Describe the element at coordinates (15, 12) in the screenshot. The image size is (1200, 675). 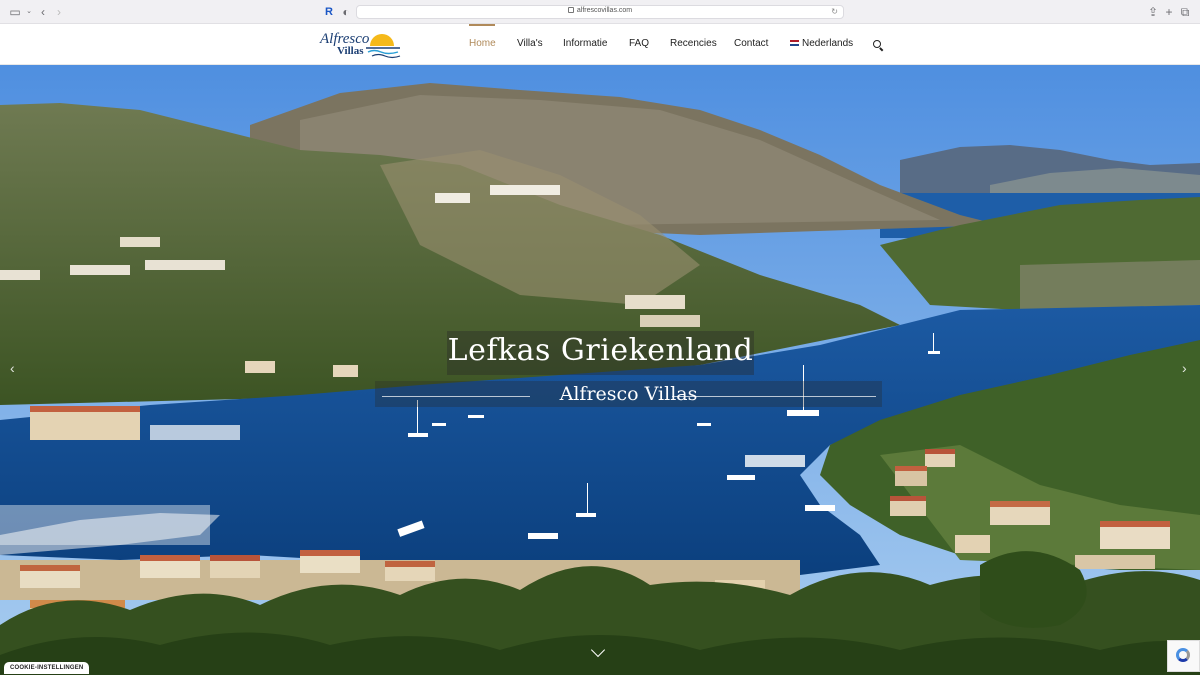
I see `sidebar-icon: ▭` at that location.